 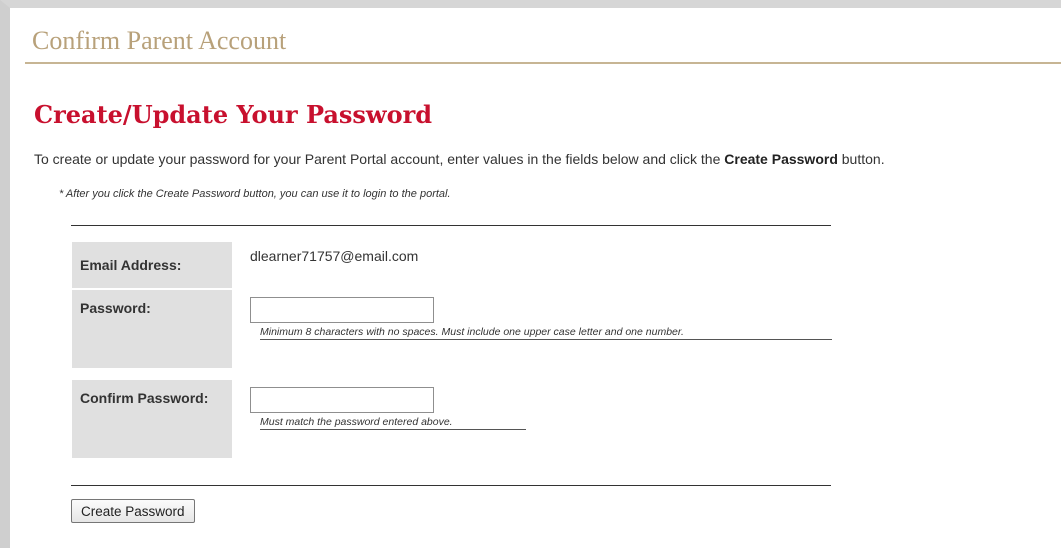 What do you see at coordinates (152, 329) in the screenshot?
I see `password-label: Password:` at bounding box center [152, 329].